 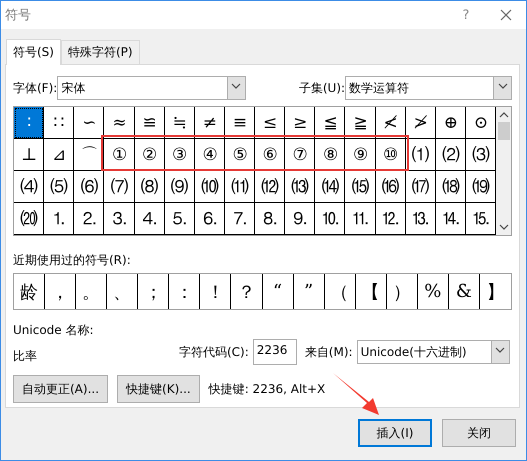 What do you see at coordinates (466, 15) in the screenshot?
I see `help-button: ?` at bounding box center [466, 15].